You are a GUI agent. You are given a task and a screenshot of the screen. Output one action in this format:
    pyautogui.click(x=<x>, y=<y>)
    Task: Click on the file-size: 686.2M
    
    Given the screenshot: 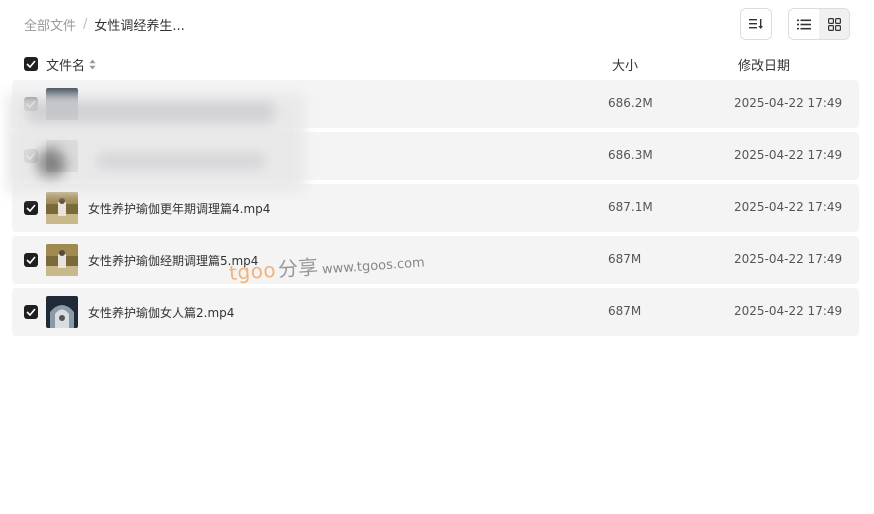 What is the action you would take?
    pyautogui.click(x=630, y=103)
    